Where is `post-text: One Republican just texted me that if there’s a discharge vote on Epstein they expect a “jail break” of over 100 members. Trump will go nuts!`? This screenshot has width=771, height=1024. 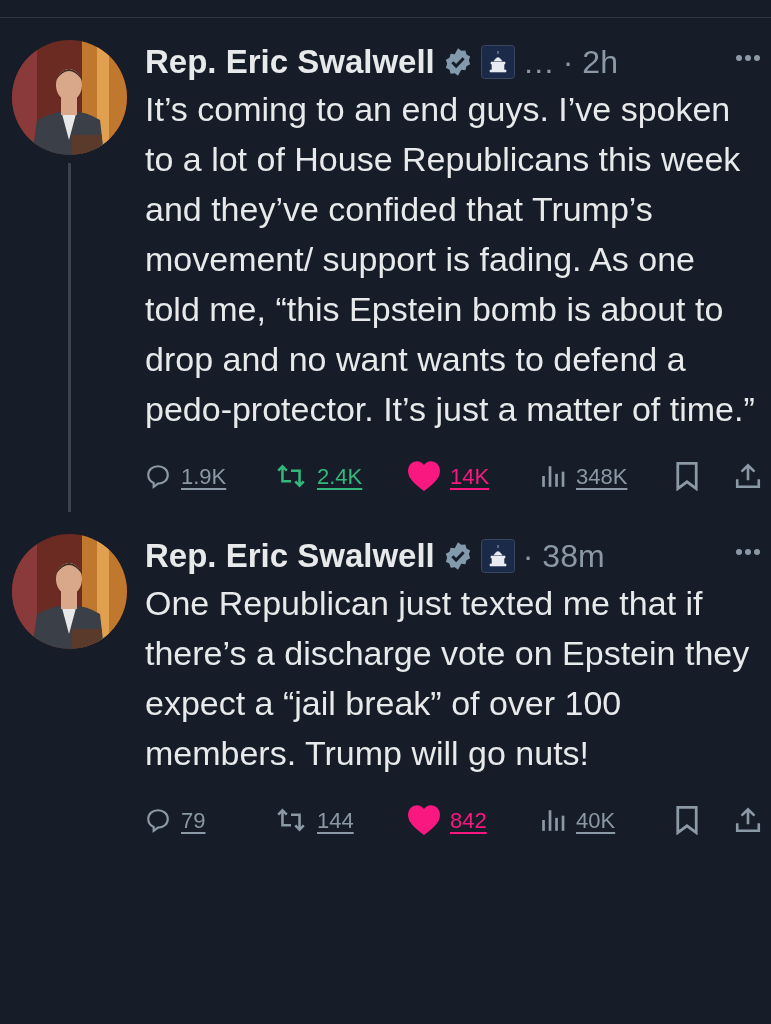
post-text: One Republican just texted me that if there’s a discharge vote on Epstein they expect a “jail break” of over 100 members. Trump will go nuts! is located at coordinates (448, 678).